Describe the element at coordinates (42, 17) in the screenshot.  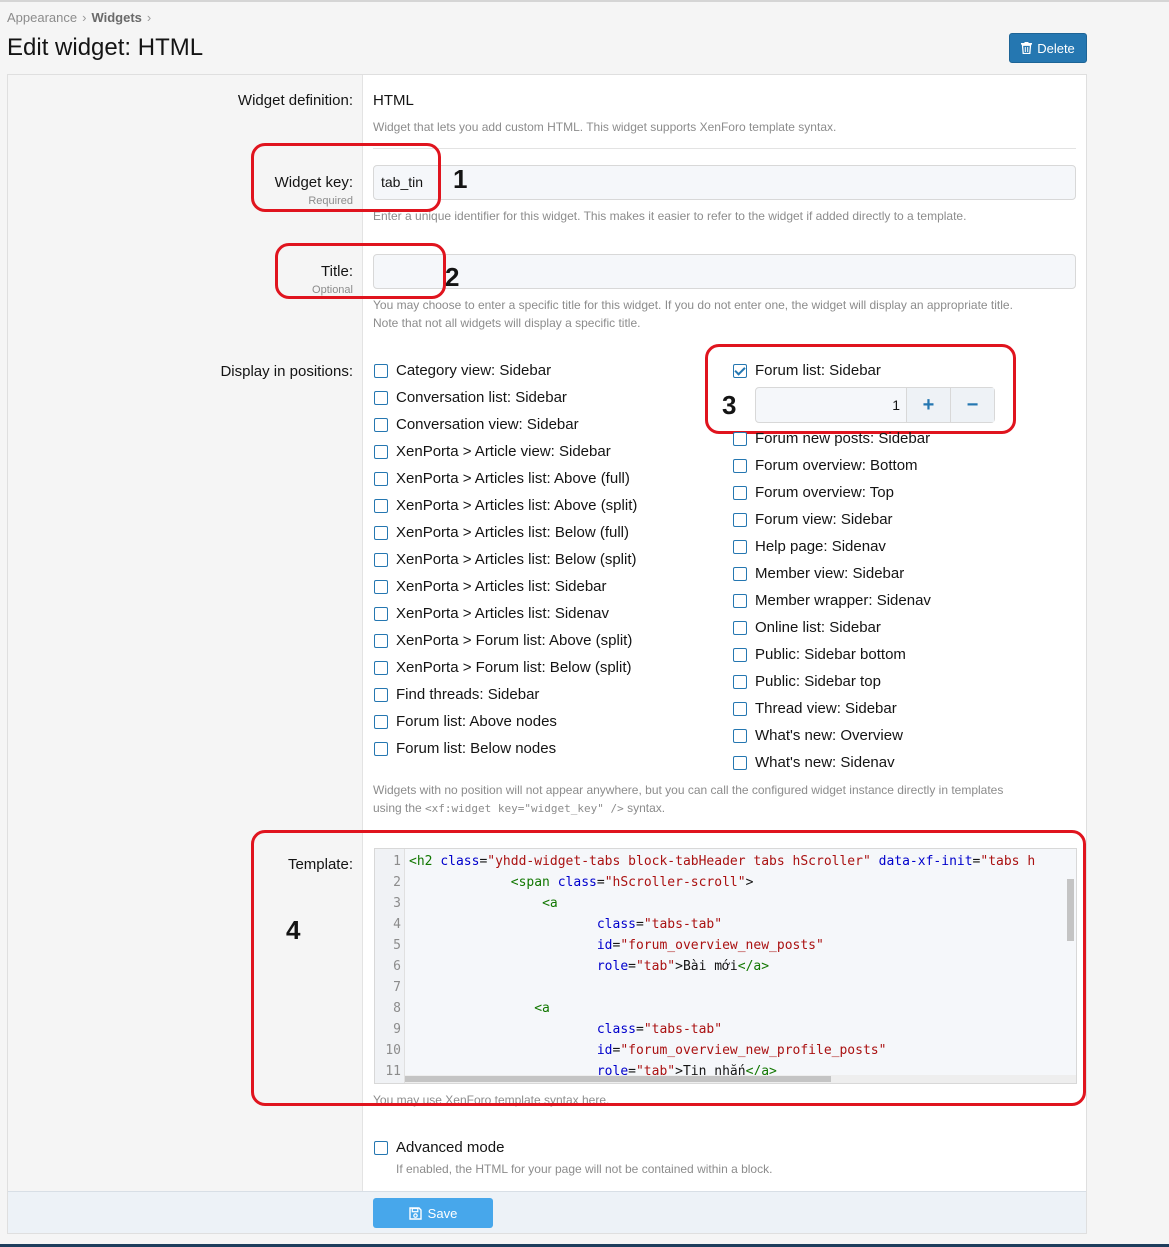
I see `breadcrumb-appearance: Appearance` at that location.